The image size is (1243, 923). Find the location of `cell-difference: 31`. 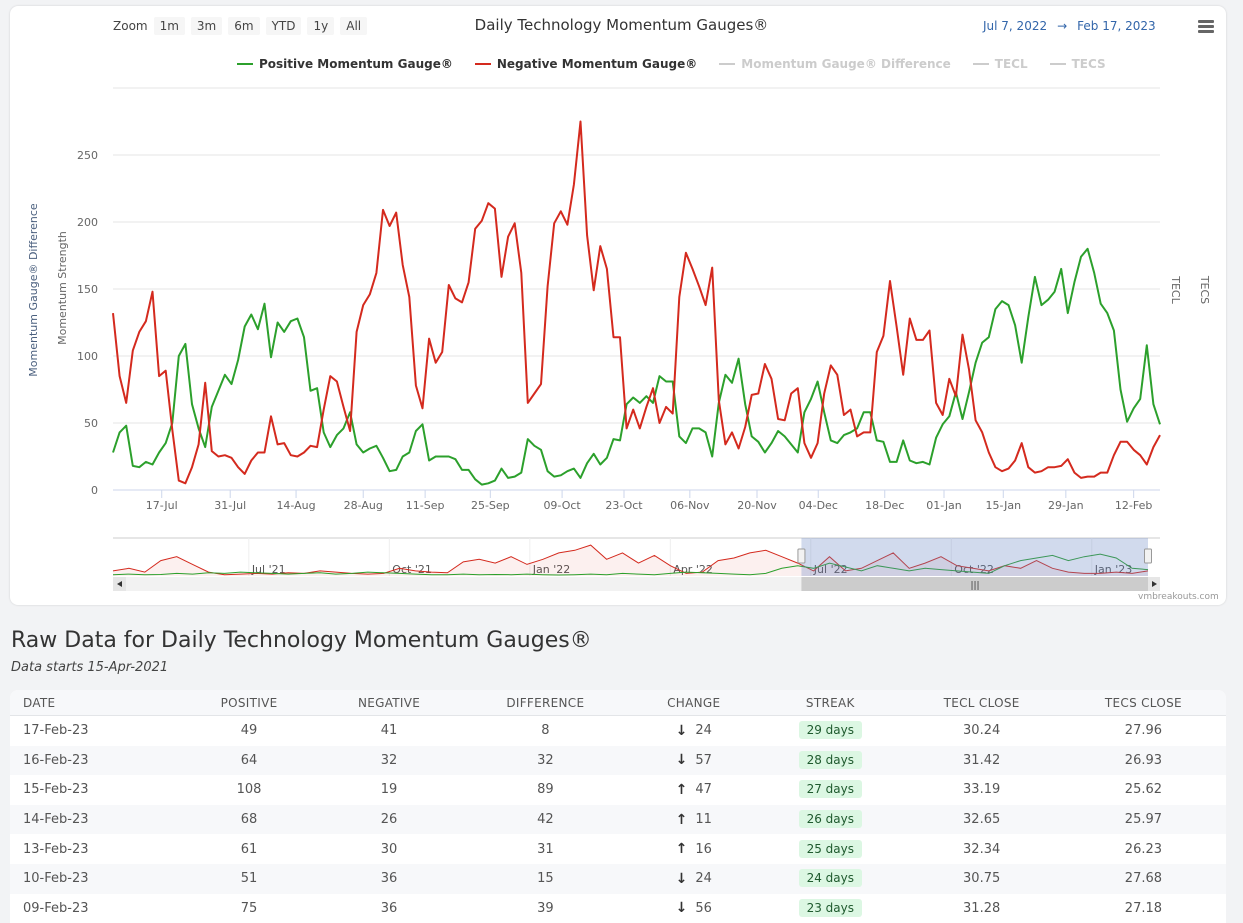

cell-difference: 31 is located at coordinates (545, 849).